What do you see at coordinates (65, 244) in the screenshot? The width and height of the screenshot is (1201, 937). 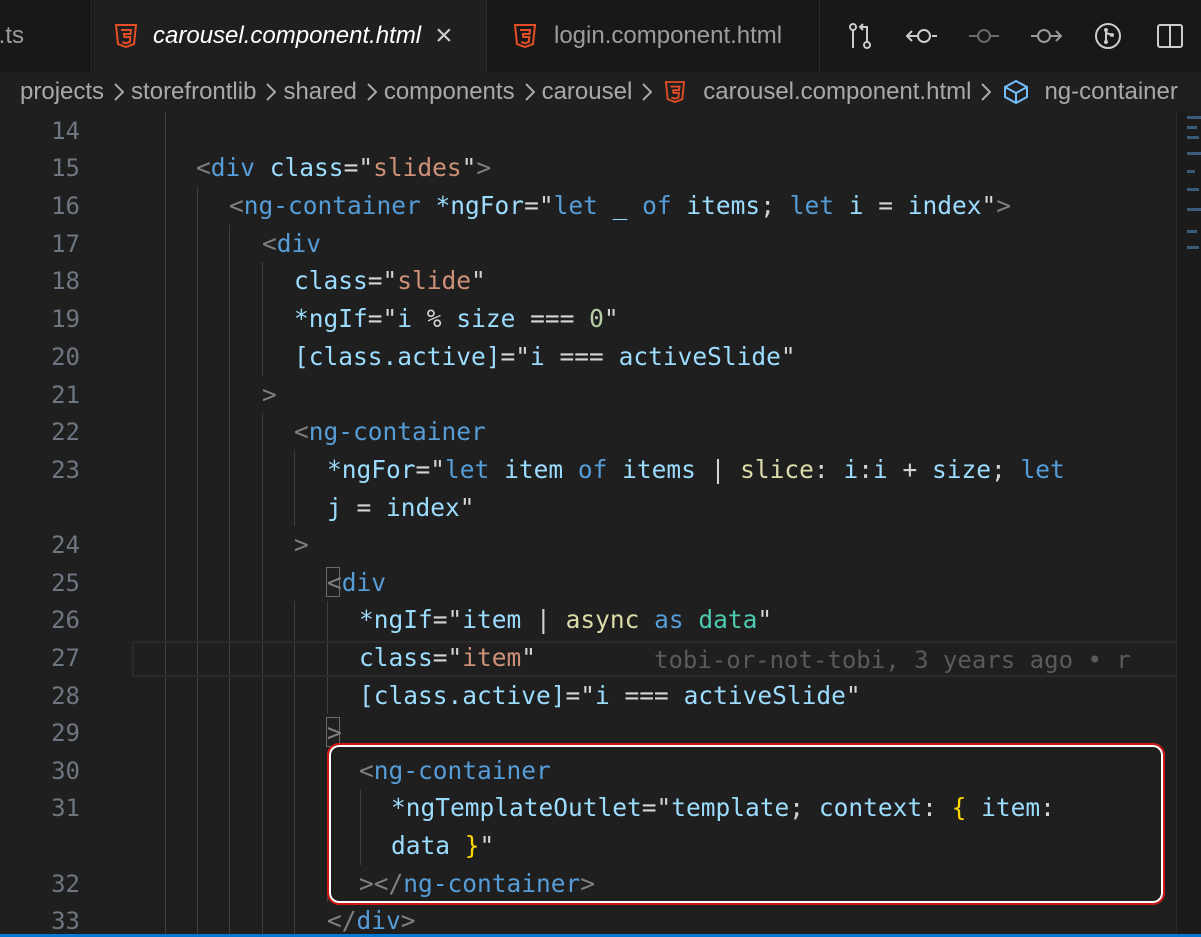 I see `line-number: 17` at bounding box center [65, 244].